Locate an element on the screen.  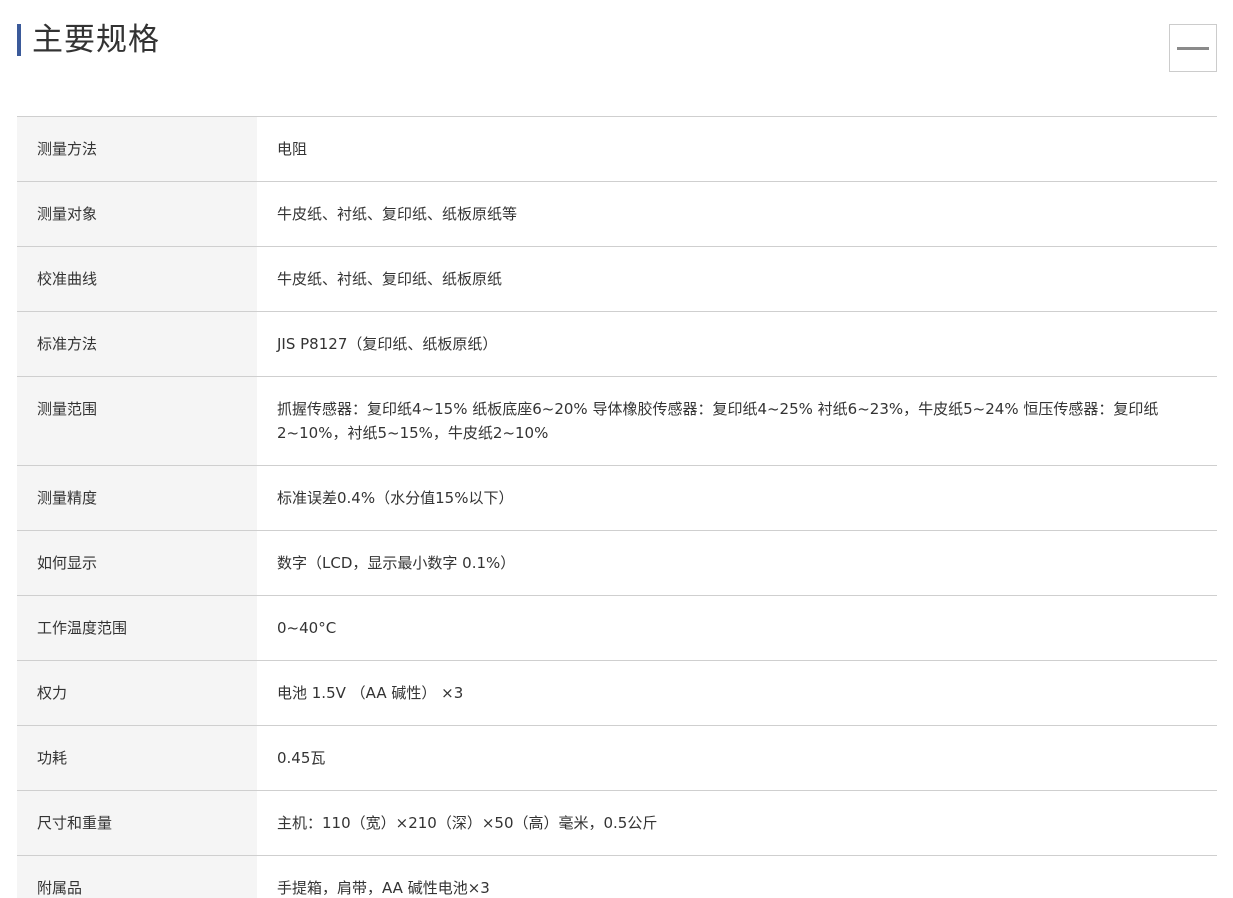
spec-value: 0.45瓦 is located at coordinates (737, 758).